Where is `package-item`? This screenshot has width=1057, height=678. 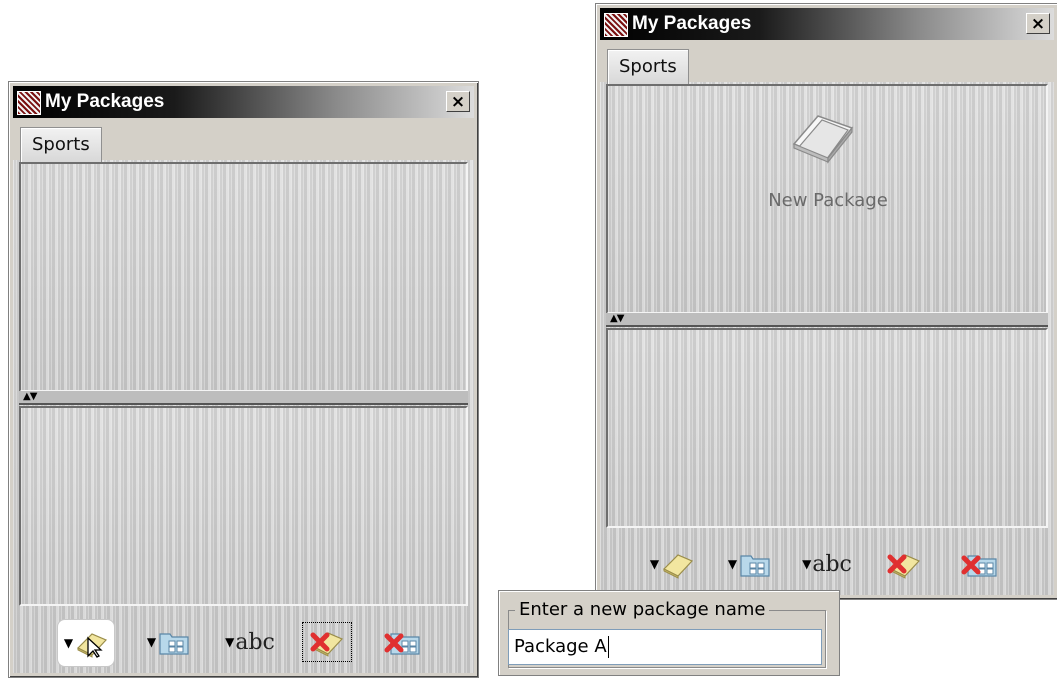 package-item is located at coordinates (823, 139).